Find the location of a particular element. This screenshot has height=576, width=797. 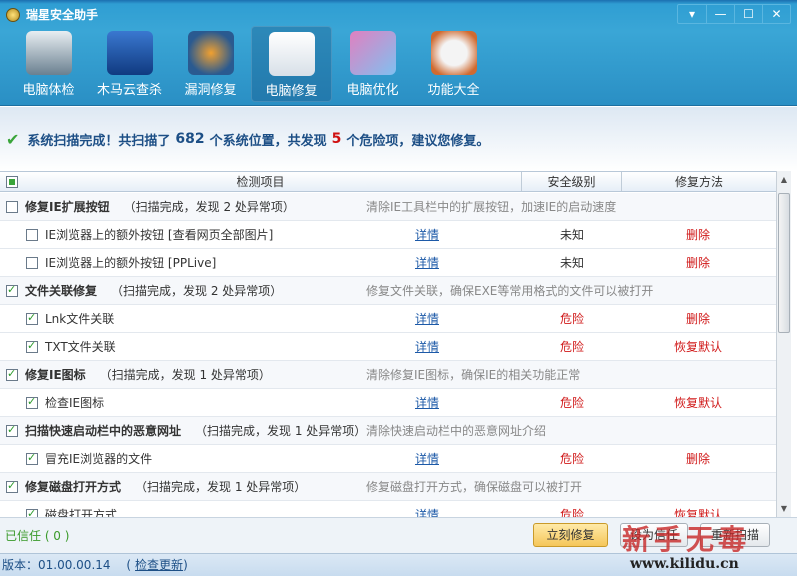

check-update-link: 检查更新 is located at coordinates (159, 565).